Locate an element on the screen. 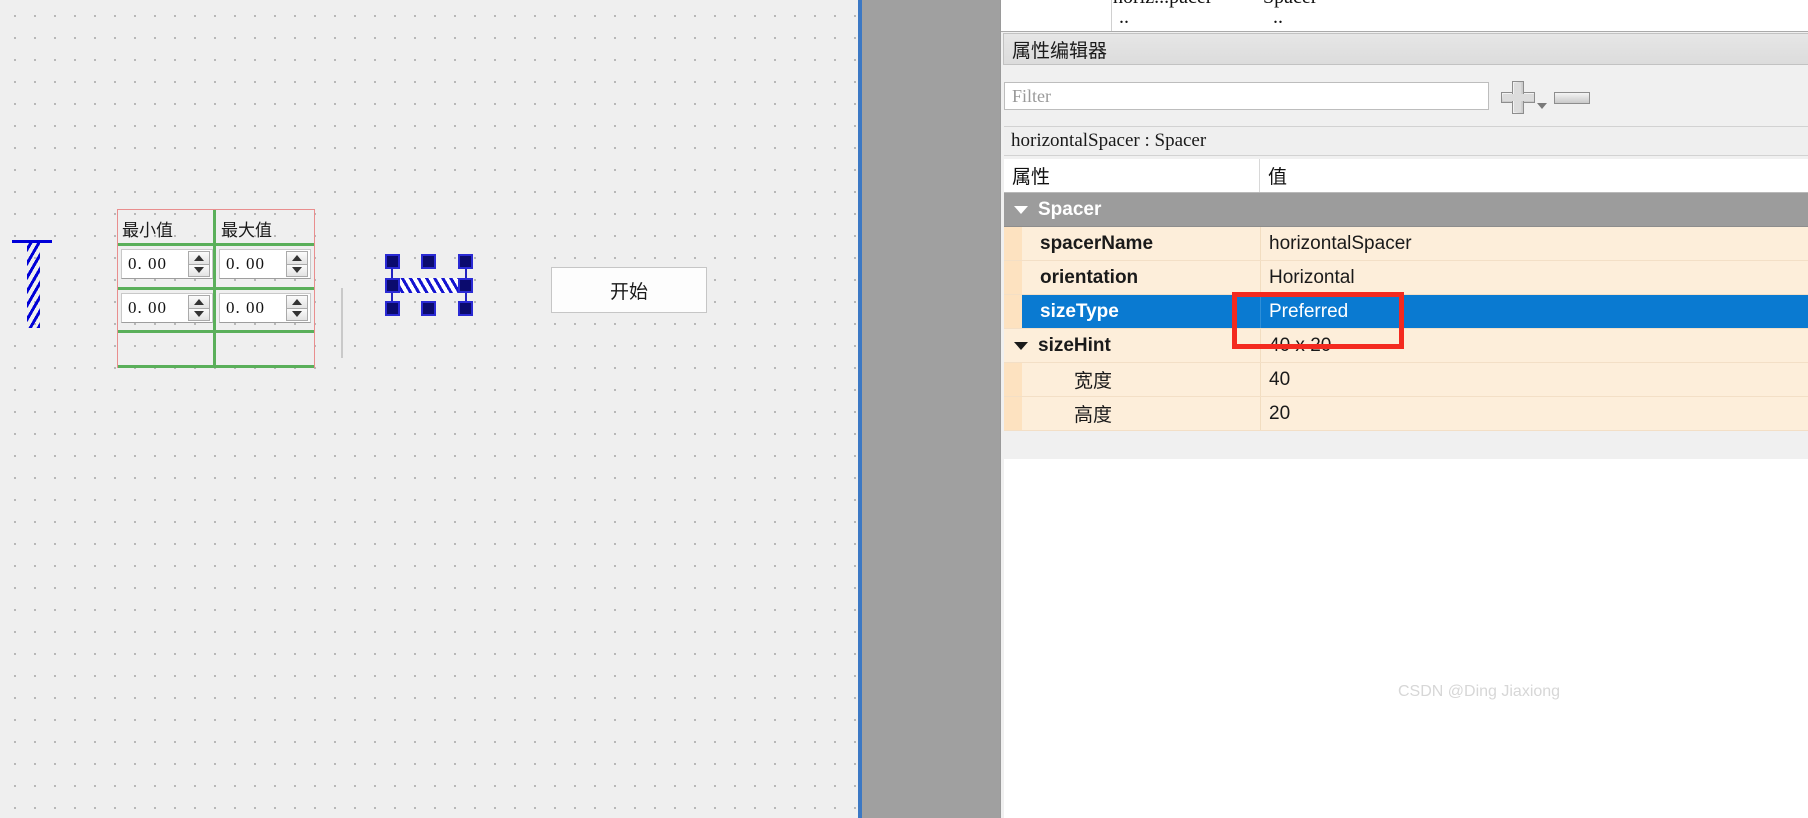  label-max: 最大值 is located at coordinates (246, 230).